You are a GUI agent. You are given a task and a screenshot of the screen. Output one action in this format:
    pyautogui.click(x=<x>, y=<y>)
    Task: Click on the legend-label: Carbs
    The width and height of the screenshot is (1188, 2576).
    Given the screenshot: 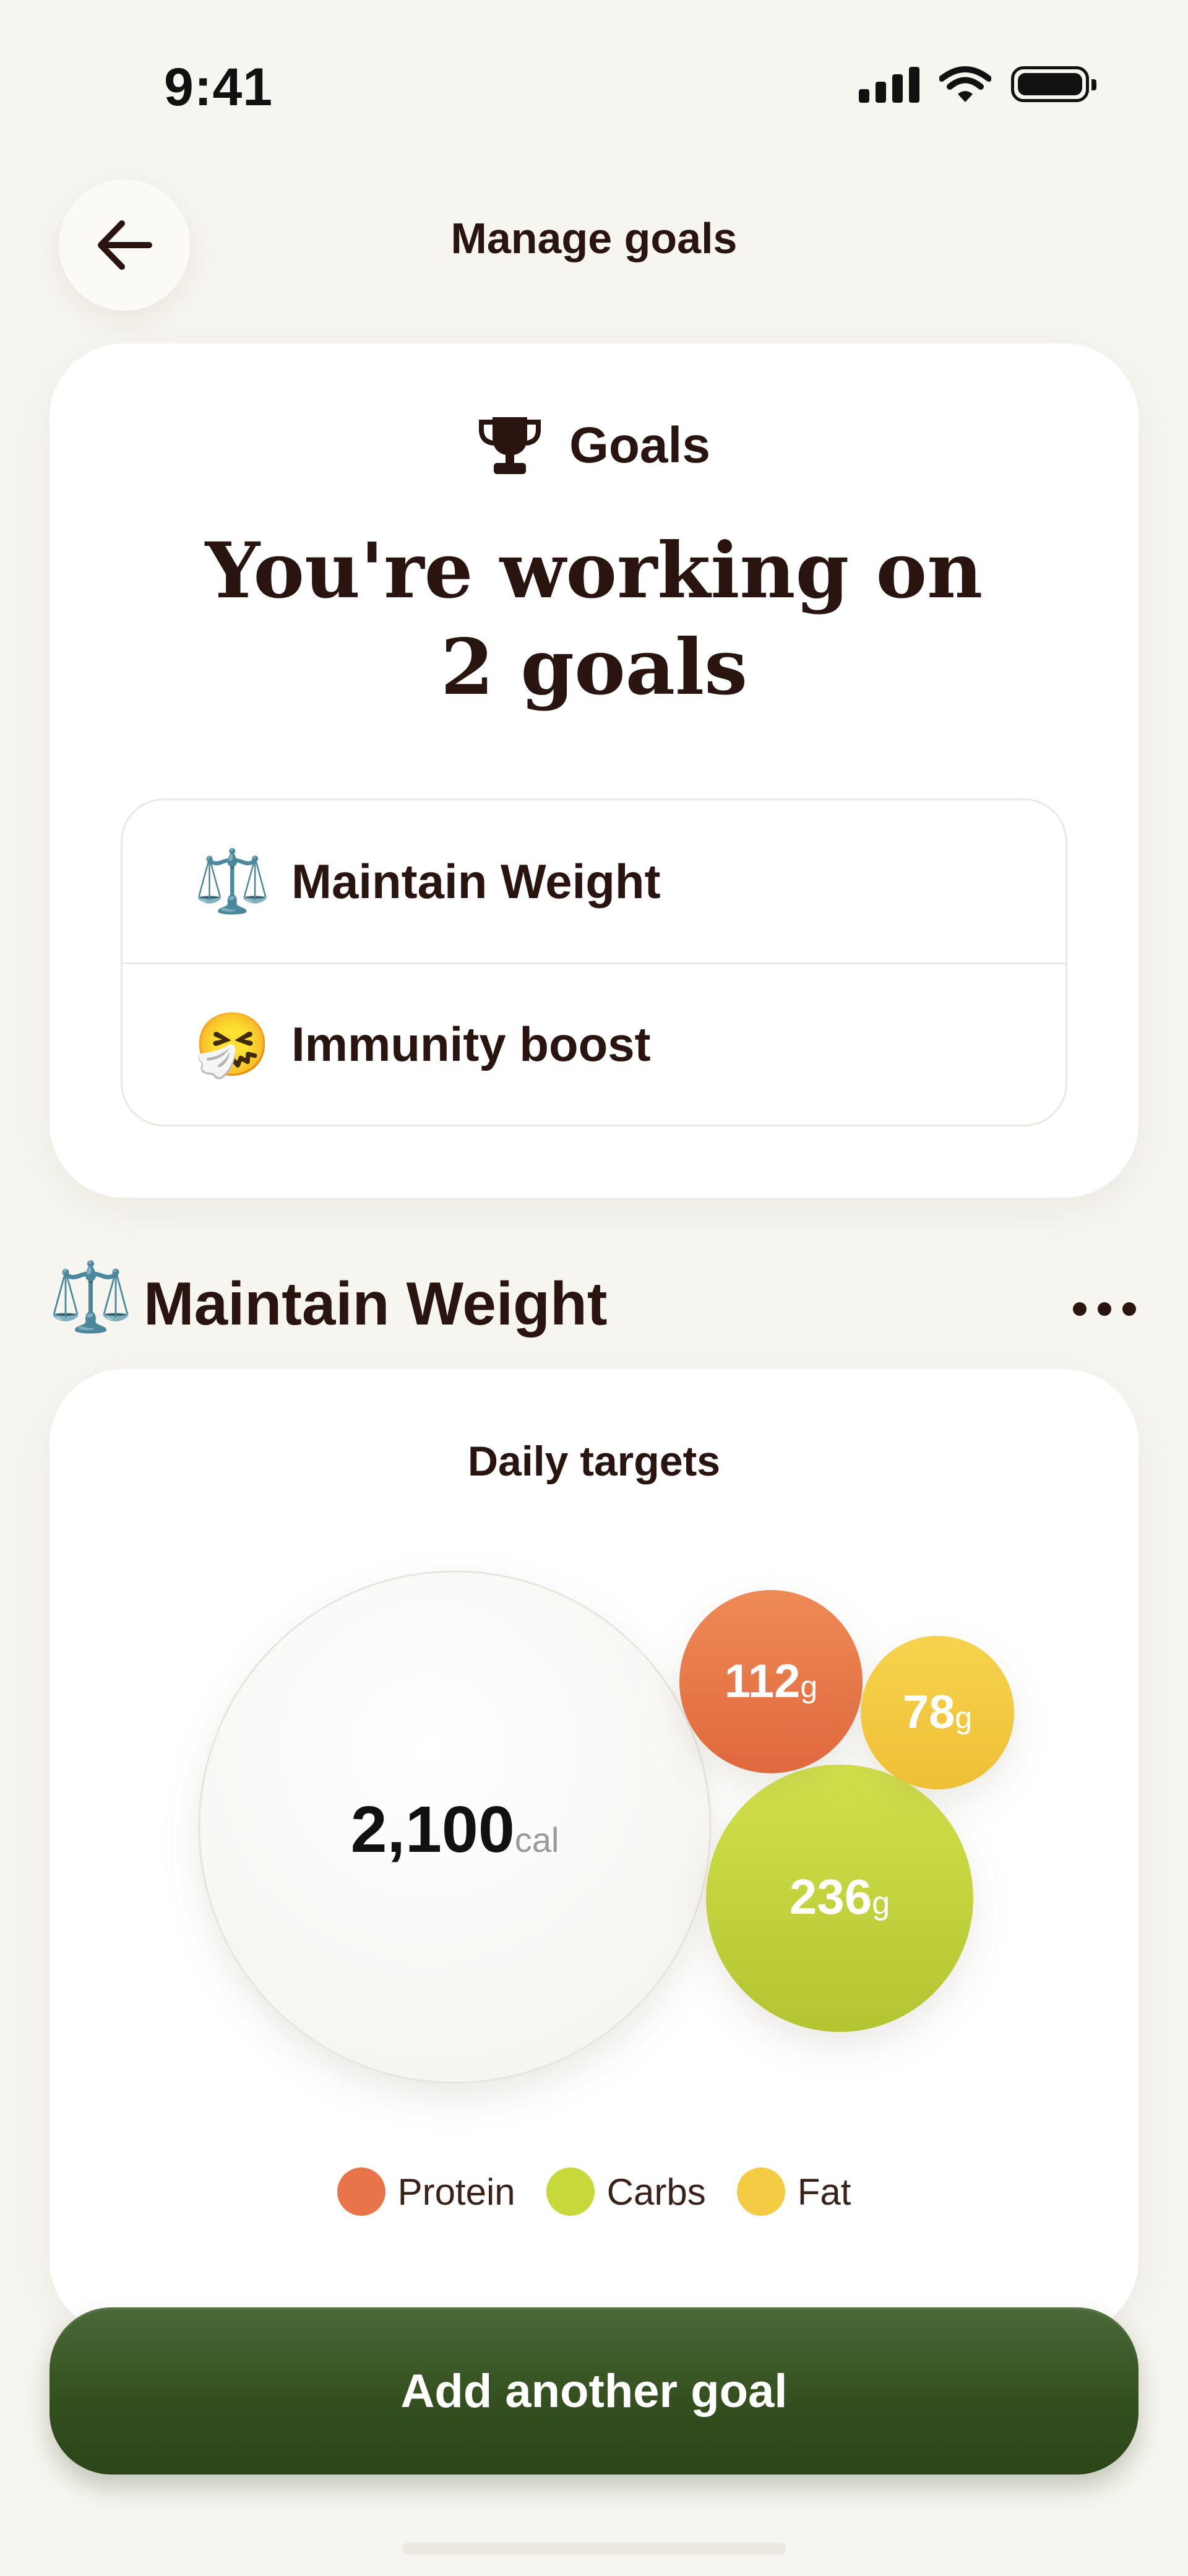 What is the action you would take?
    pyautogui.click(x=656, y=2192)
    